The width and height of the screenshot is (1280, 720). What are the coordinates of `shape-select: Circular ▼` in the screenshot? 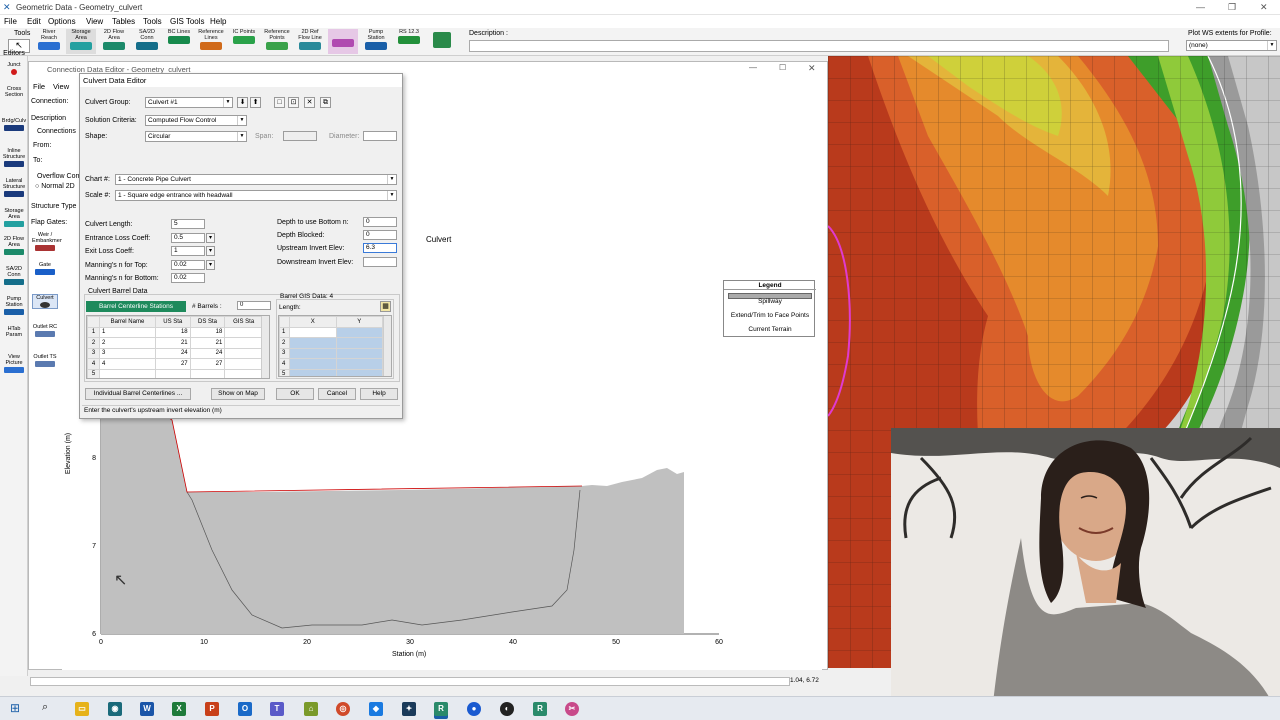 It's located at (196, 136).